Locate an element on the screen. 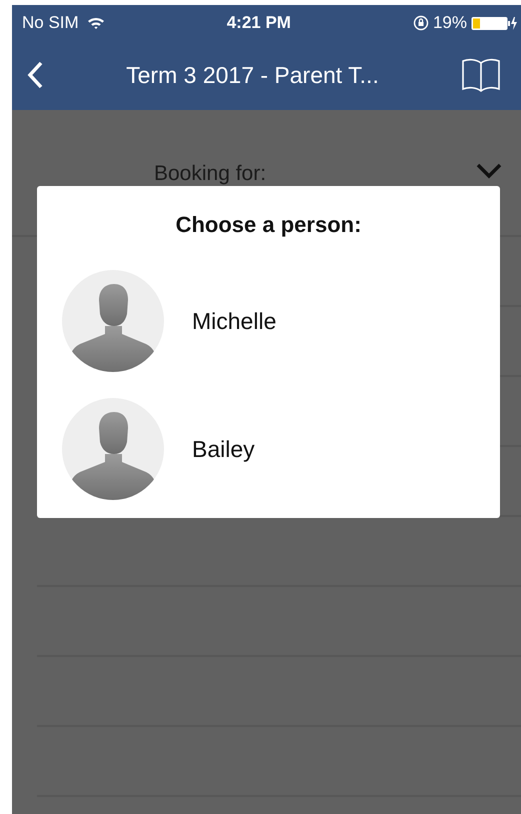 The image size is (521, 814). book-icon is located at coordinates (480, 75).